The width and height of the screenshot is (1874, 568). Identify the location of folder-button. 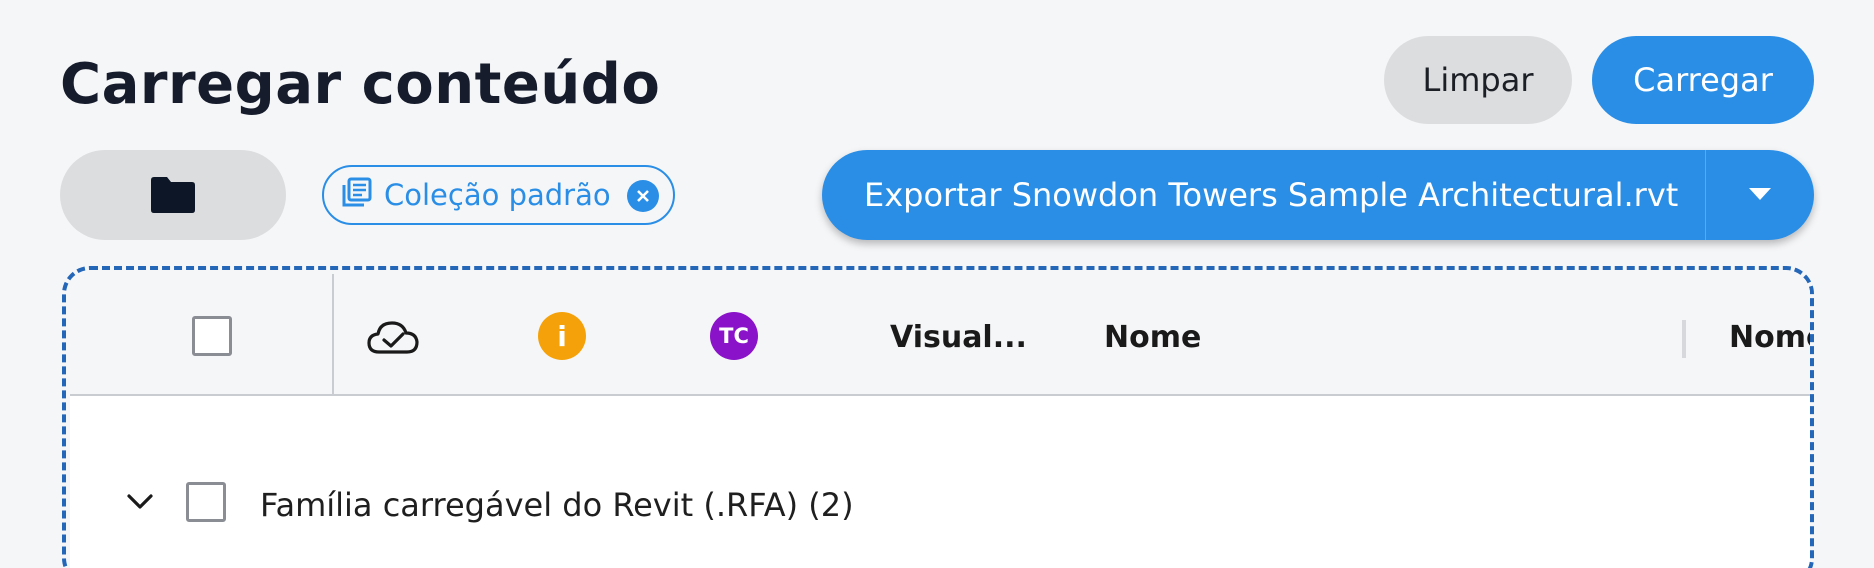
(173, 195).